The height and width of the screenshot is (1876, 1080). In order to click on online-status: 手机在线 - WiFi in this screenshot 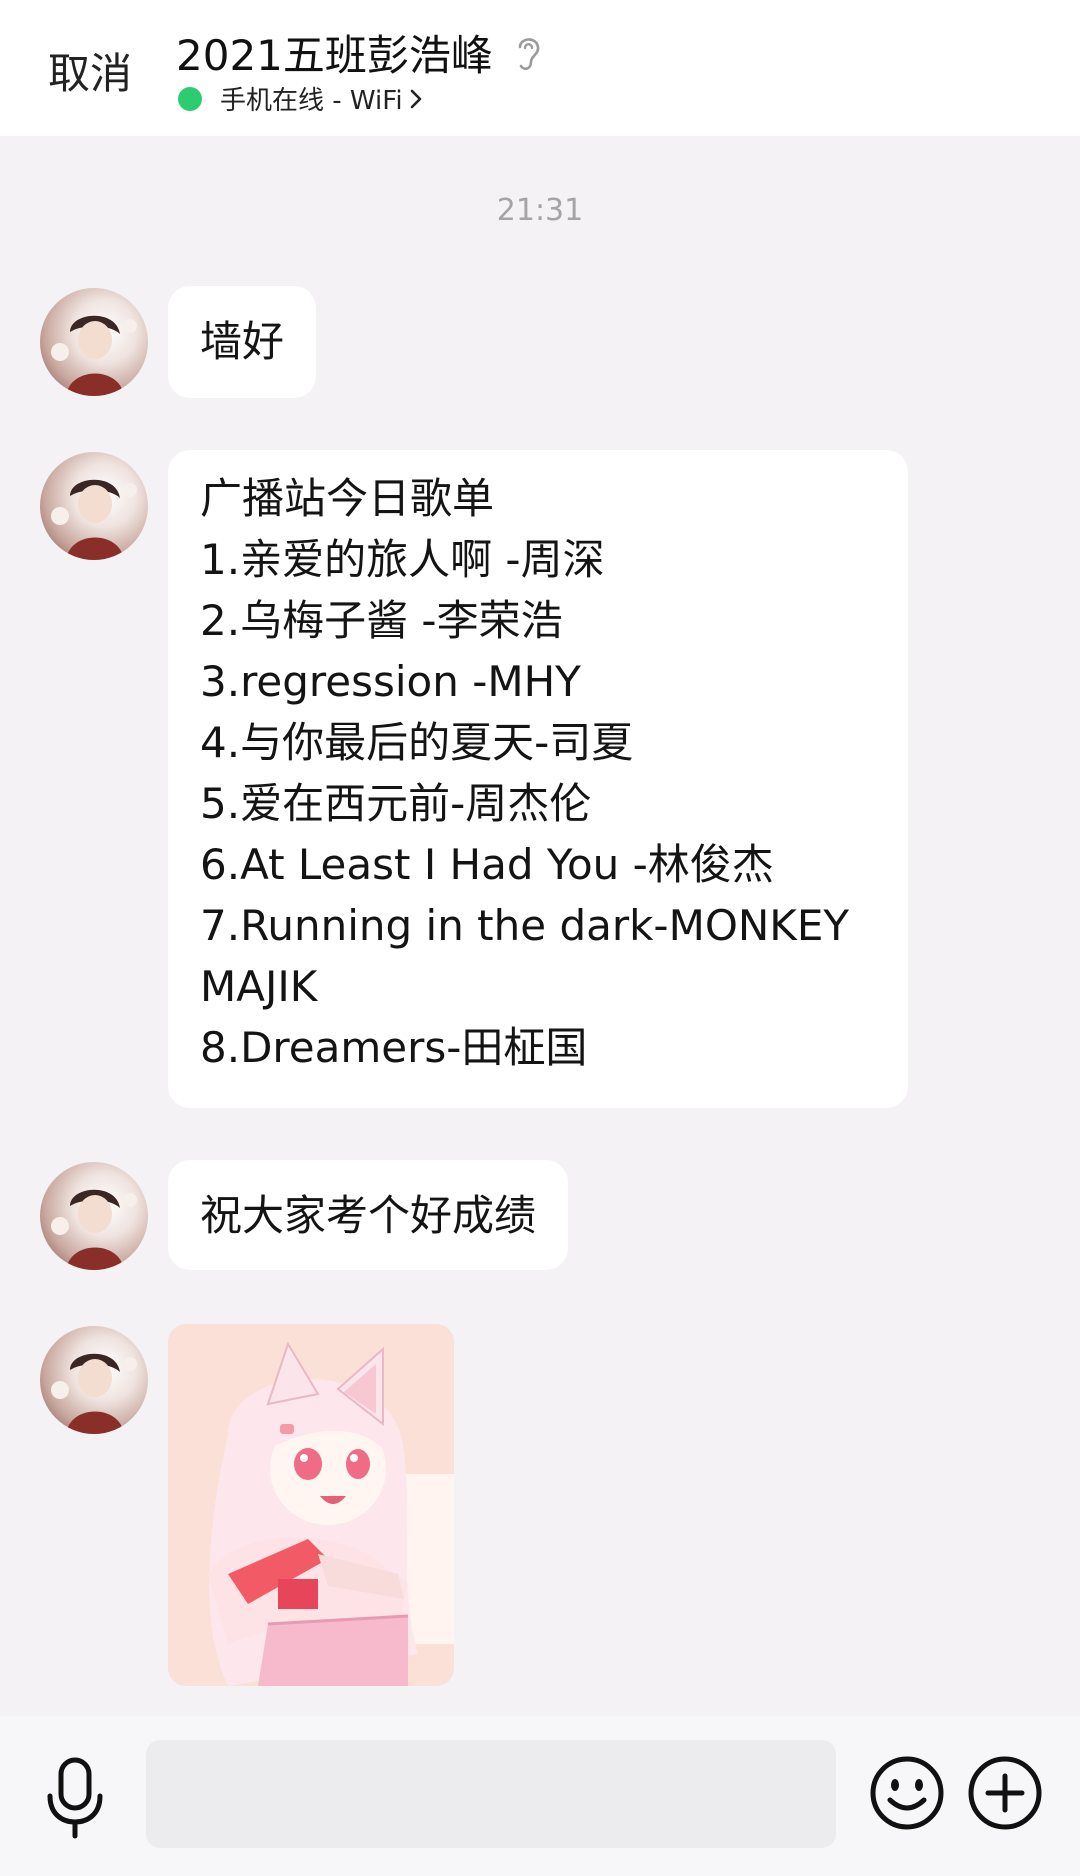, I will do `click(300, 98)`.